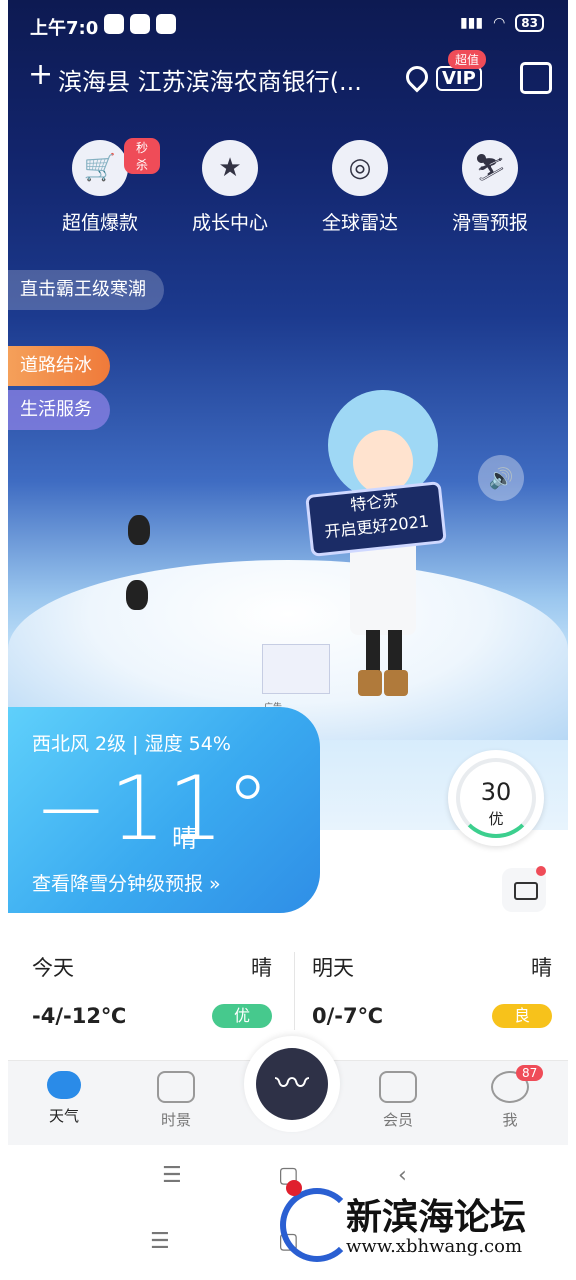 Image resolution: width=576 pixels, height=1280 pixels. I want to click on road-ice-pill: 道路结冰, so click(59, 366).